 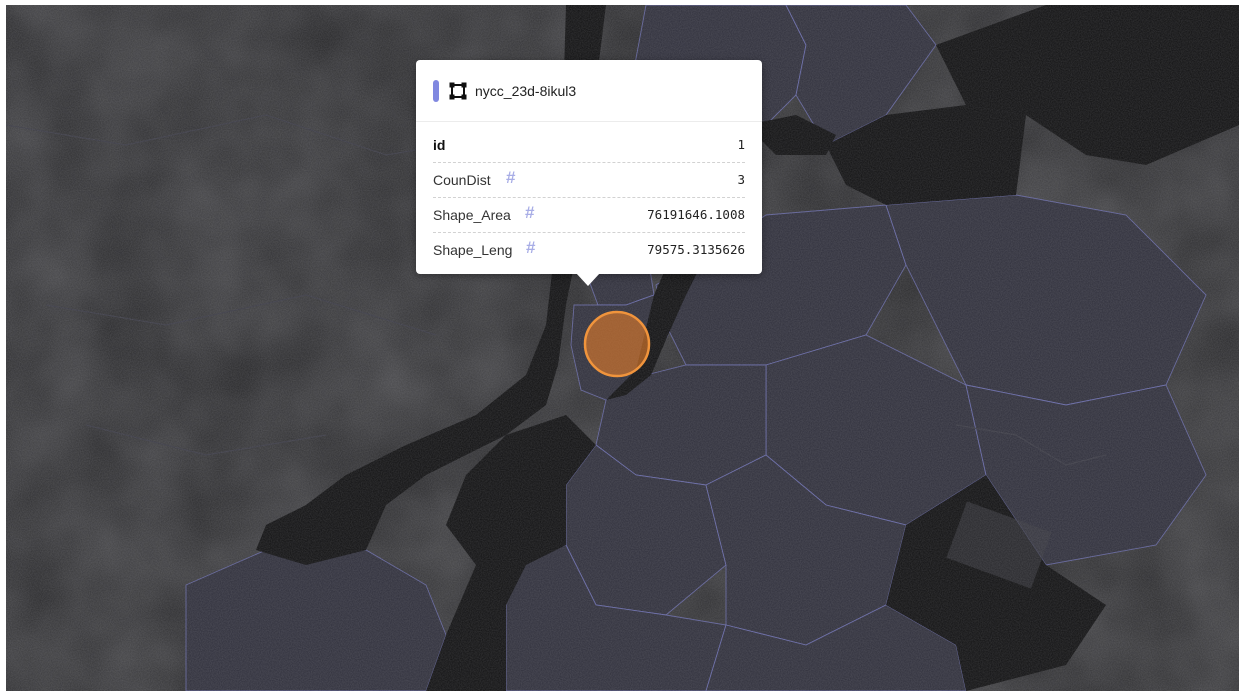 I want to click on attribute-value: 3, so click(x=741, y=179).